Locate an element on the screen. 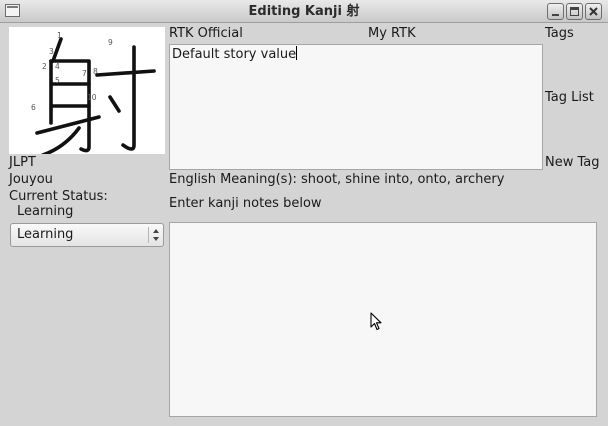  minimize-button is located at coordinates (555, 11).